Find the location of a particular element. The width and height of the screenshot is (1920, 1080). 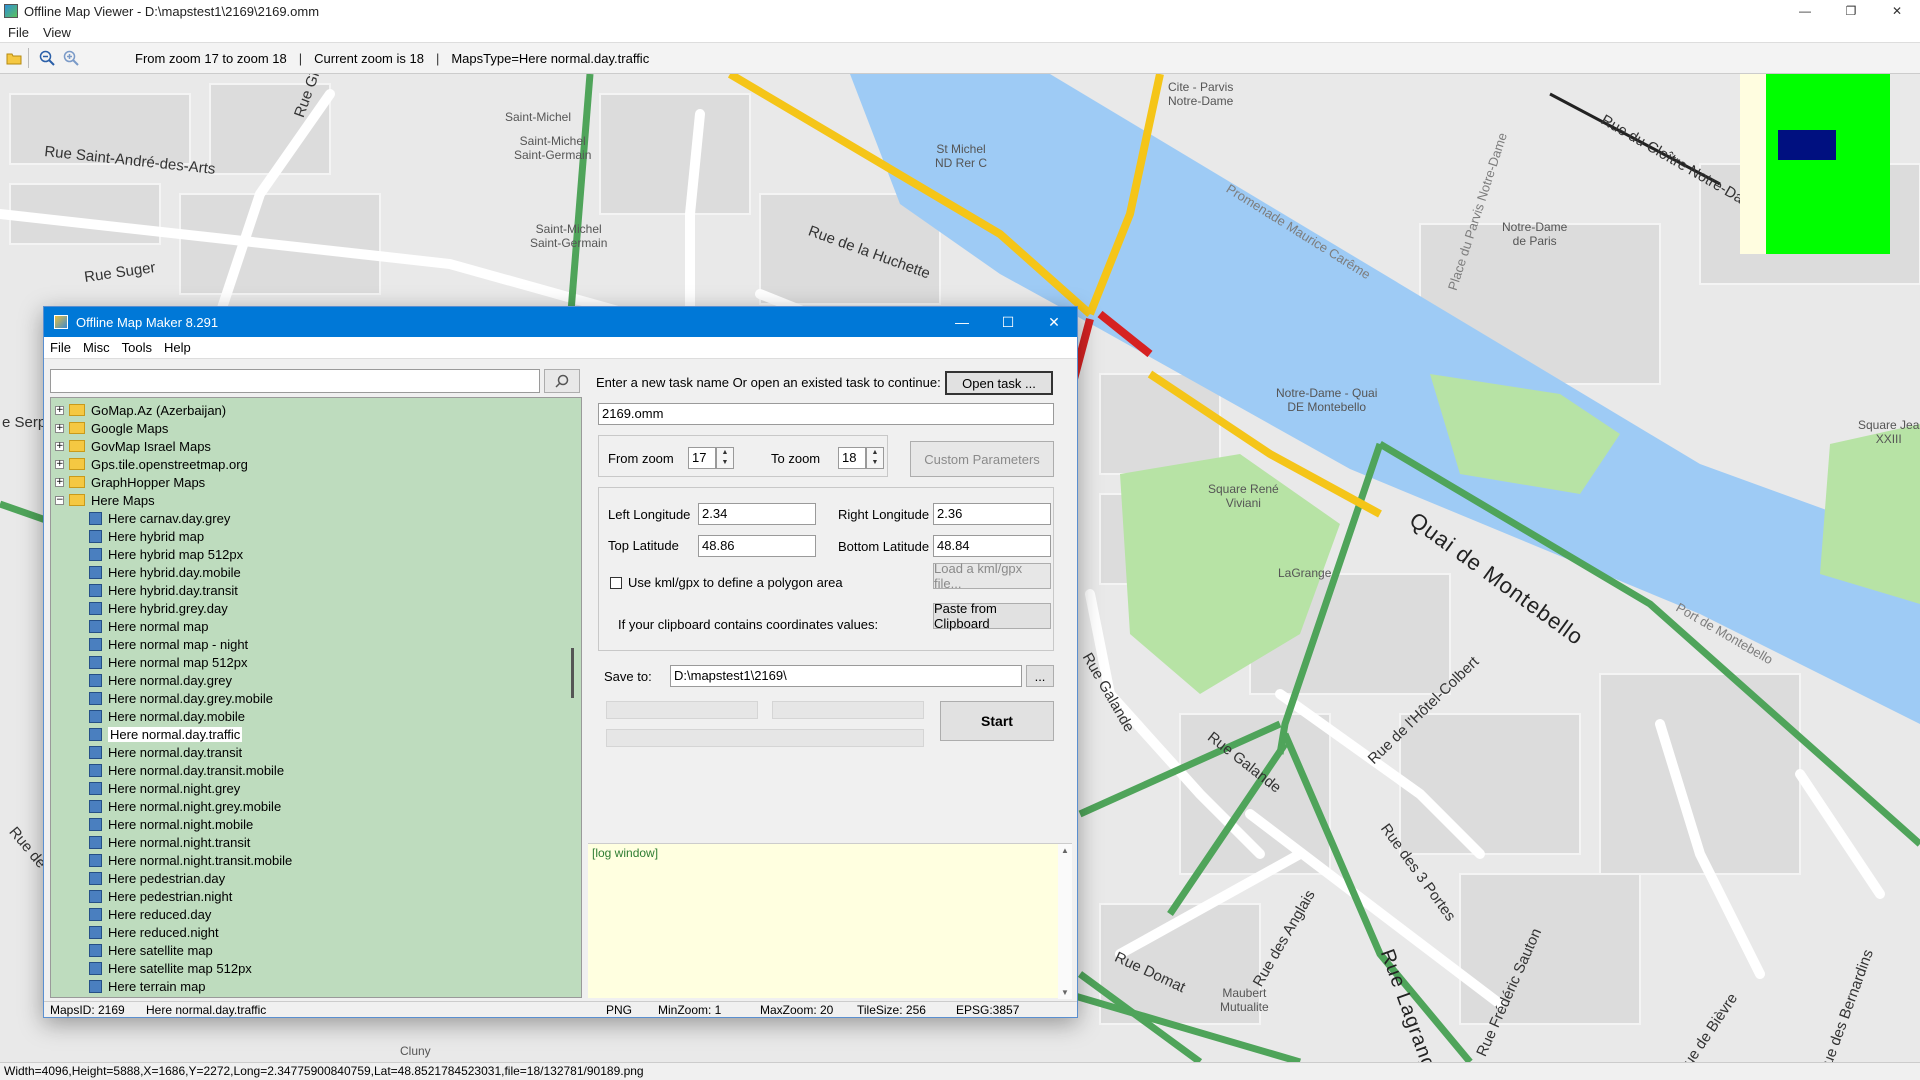

tree-item: Here normal.night.transit is located at coordinates (169, 842).